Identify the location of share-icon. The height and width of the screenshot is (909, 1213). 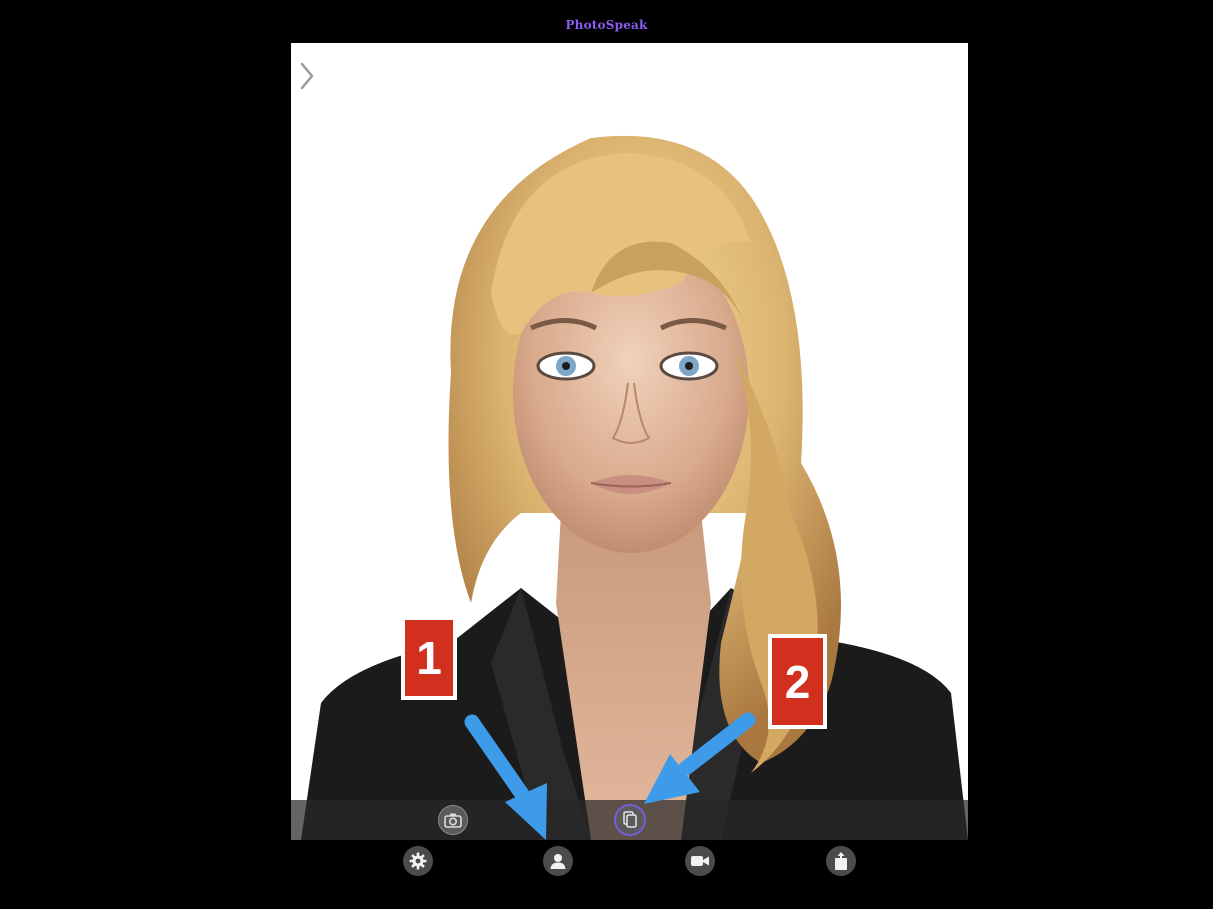
(841, 861).